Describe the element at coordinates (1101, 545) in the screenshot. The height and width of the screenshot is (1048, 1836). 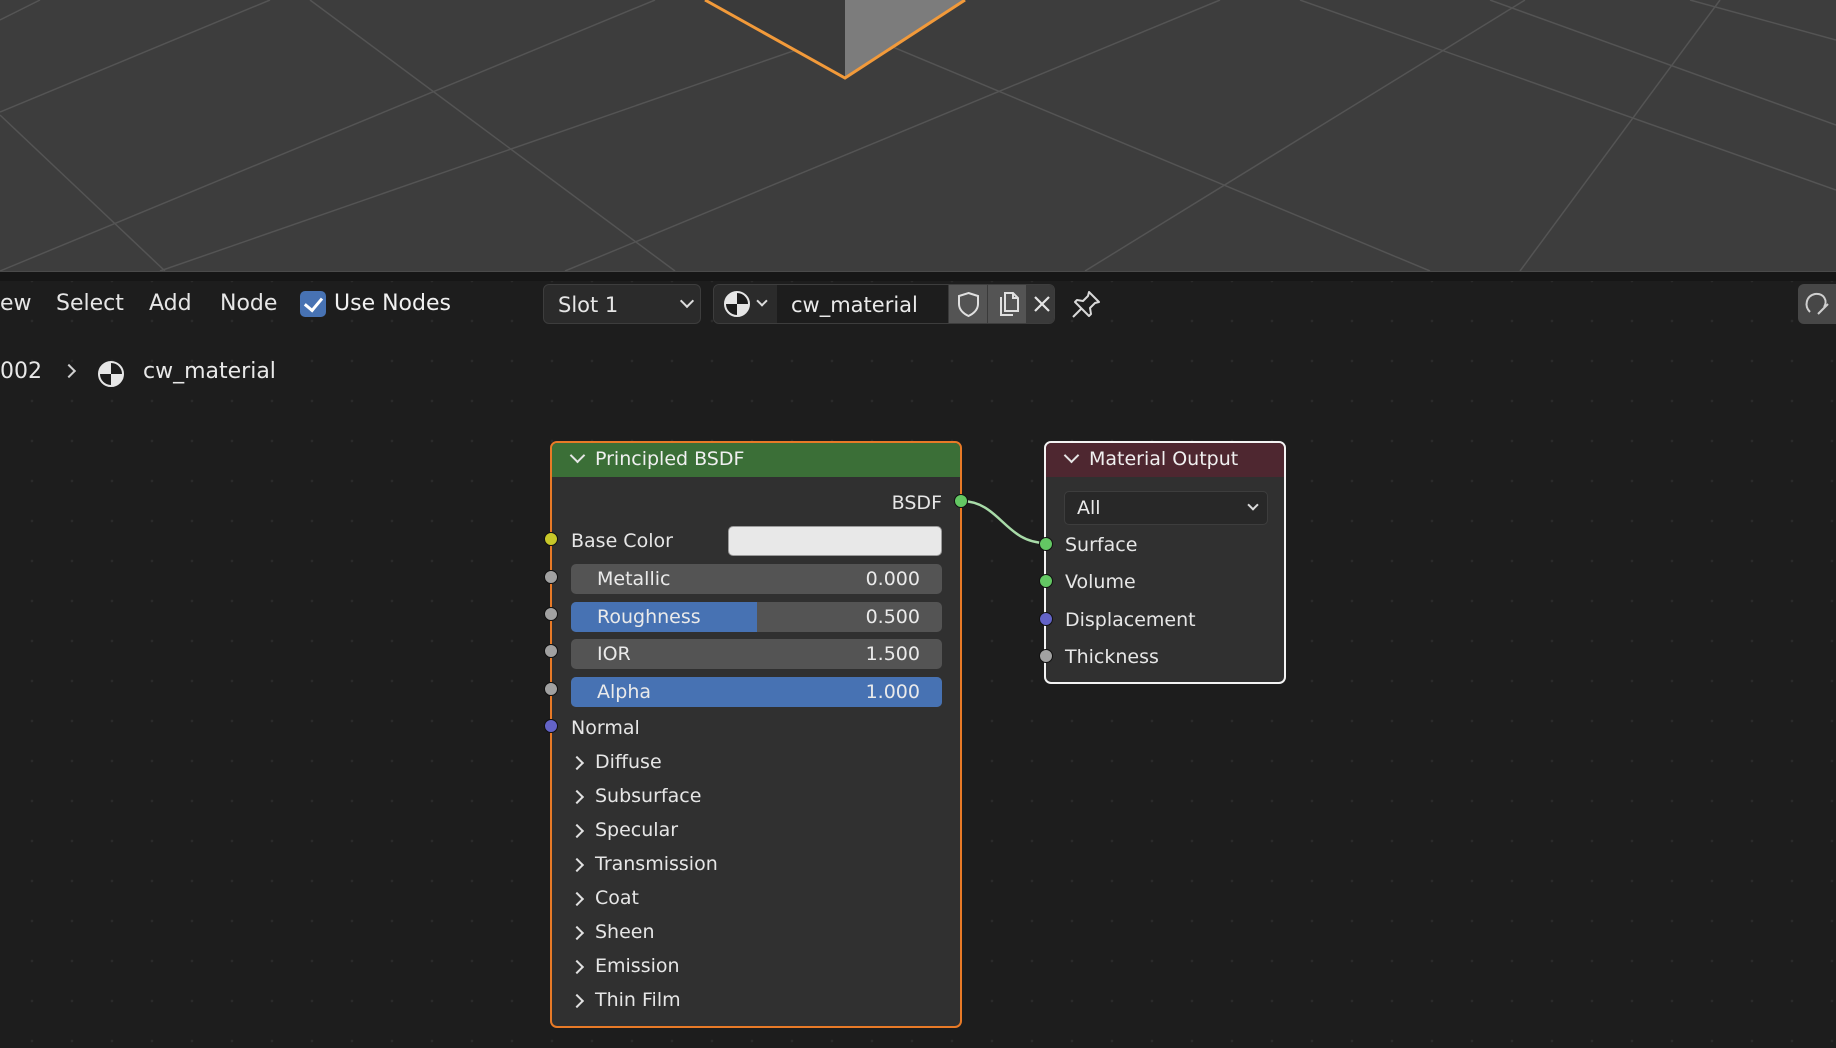
I see `surface-input-label: Surface` at that location.